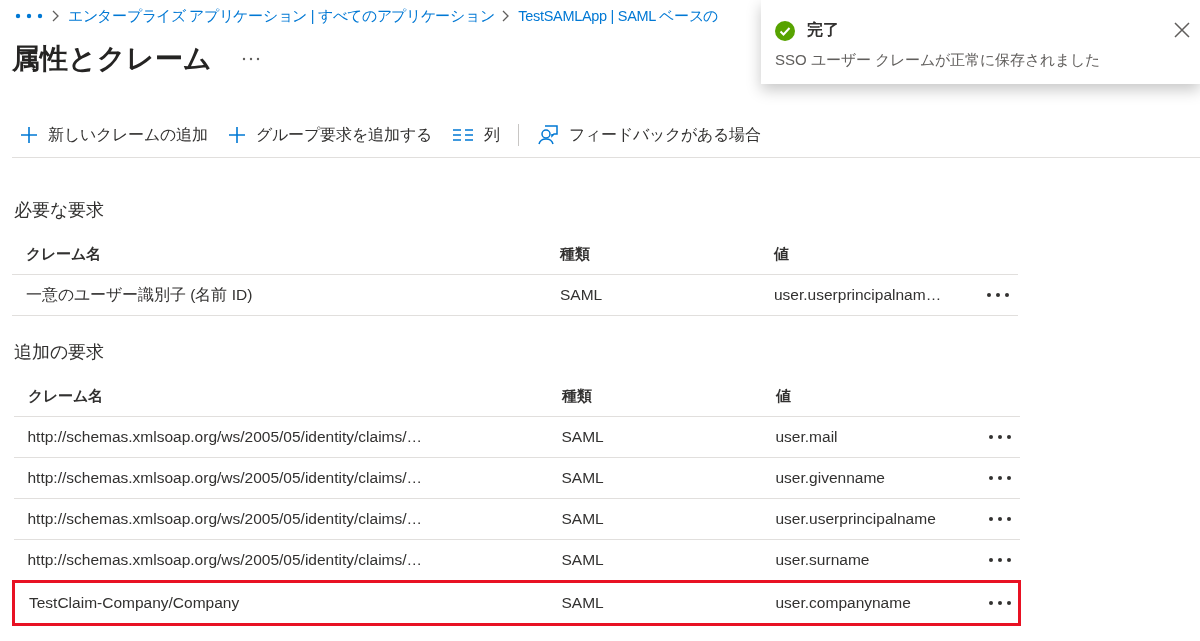 This screenshot has height=641, width=1200. What do you see at coordinates (870, 603) in the screenshot?
I see `table-cell: user.companyname` at bounding box center [870, 603].